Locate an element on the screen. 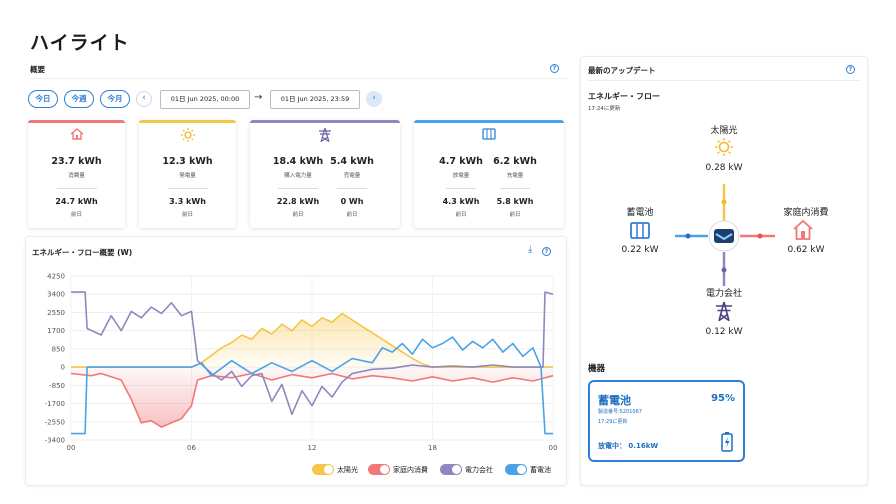 The width and height of the screenshot is (896, 504). solar-label: 太陽光 is located at coordinates (724, 131).